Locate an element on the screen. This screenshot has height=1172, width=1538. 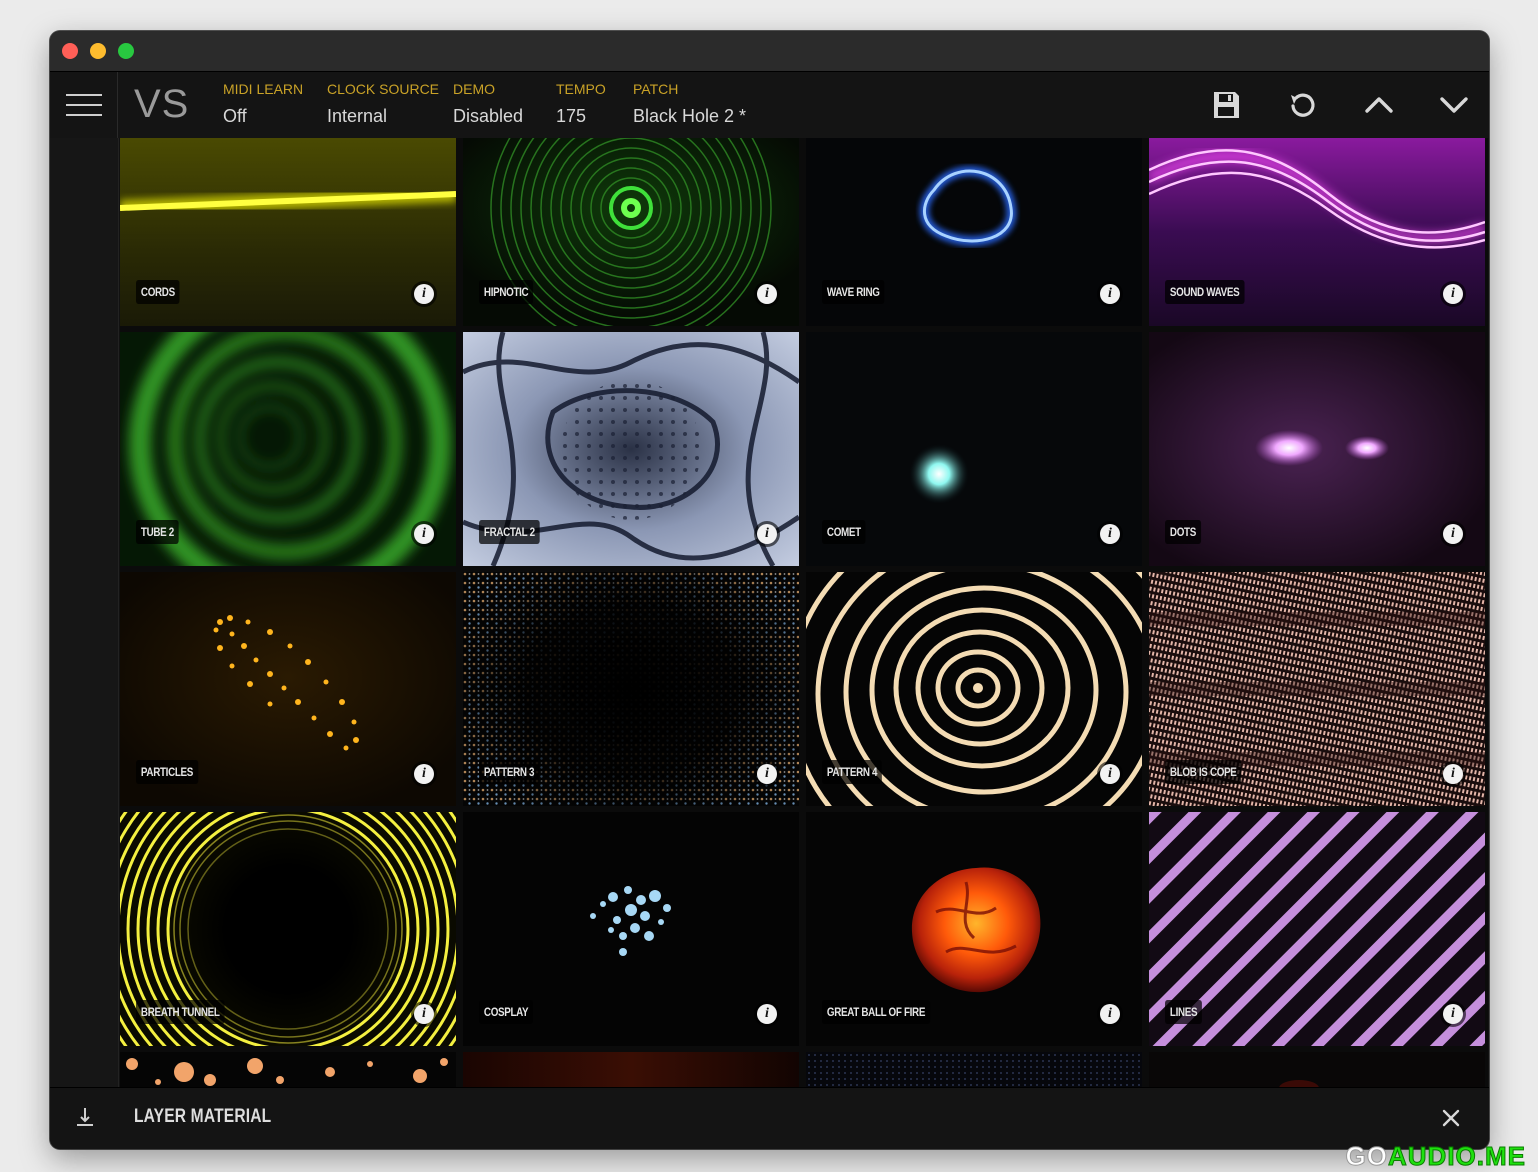
clock-source-control: CLOCK SOURCE Internal is located at coordinates (383, 104).